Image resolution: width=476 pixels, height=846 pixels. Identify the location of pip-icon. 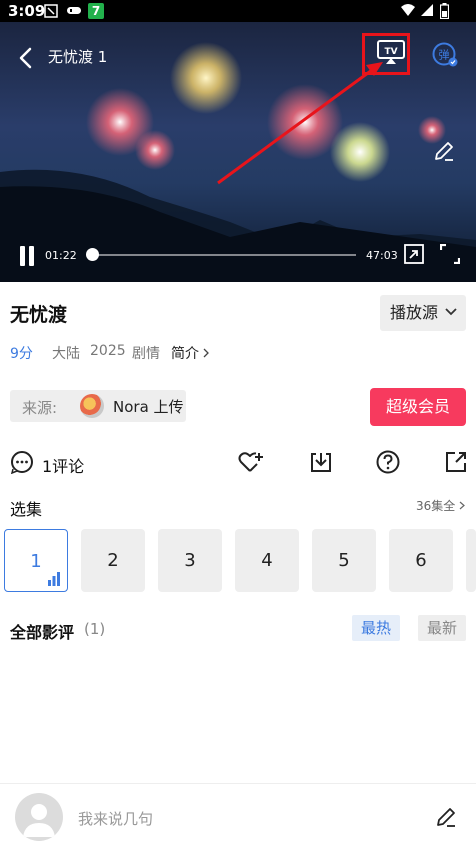
(414, 254).